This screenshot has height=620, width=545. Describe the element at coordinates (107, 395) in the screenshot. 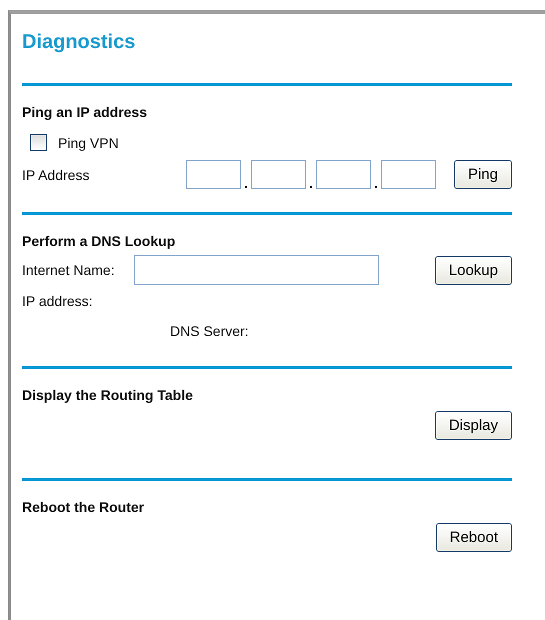

I see `section-heading: Display the Routing Table` at that location.